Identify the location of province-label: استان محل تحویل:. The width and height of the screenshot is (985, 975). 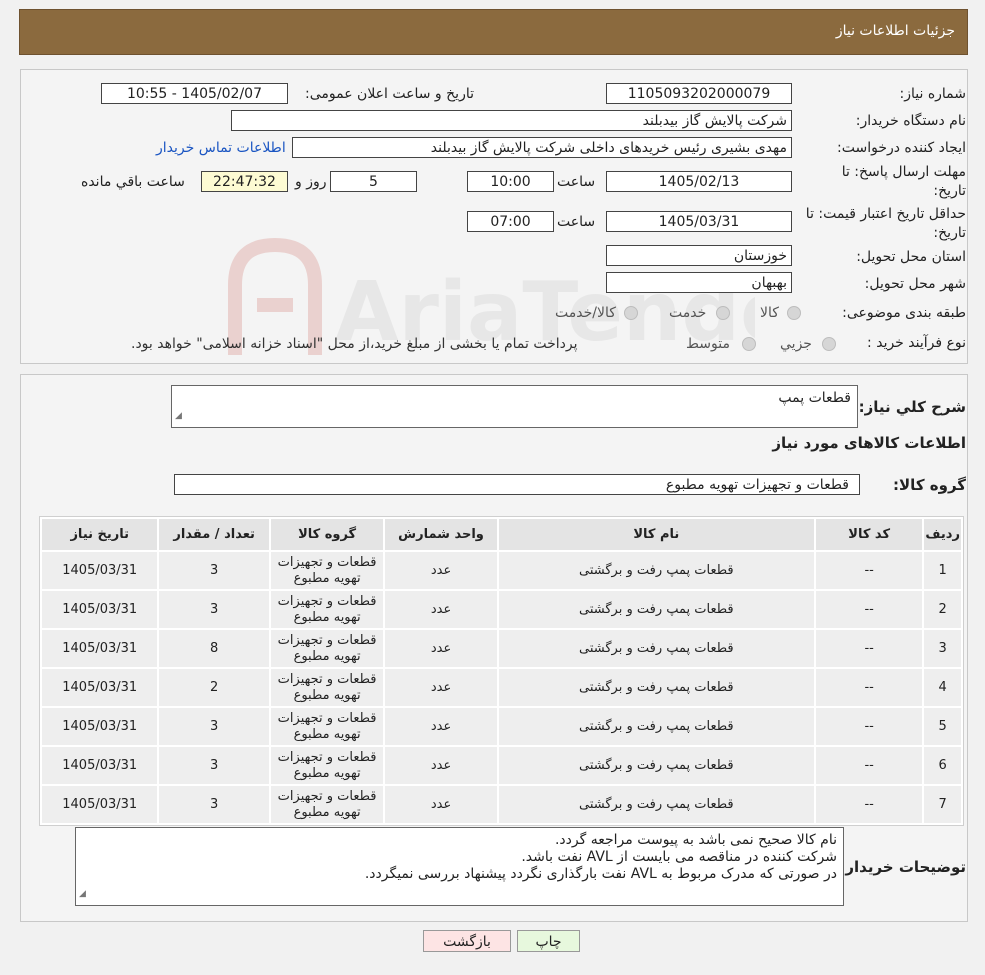
(911, 257).